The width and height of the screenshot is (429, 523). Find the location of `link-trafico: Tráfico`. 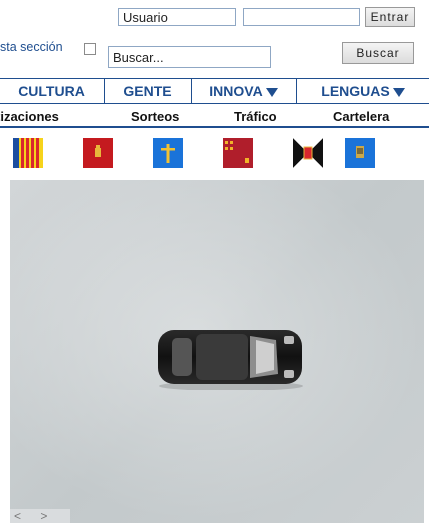

link-trafico: Tráfico is located at coordinates (255, 116).